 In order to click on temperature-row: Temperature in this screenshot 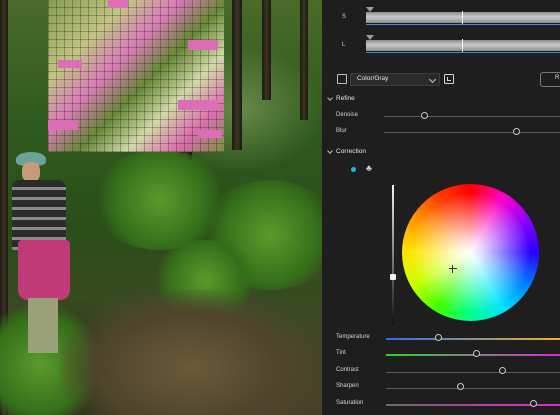, I will do `click(441, 338)`.